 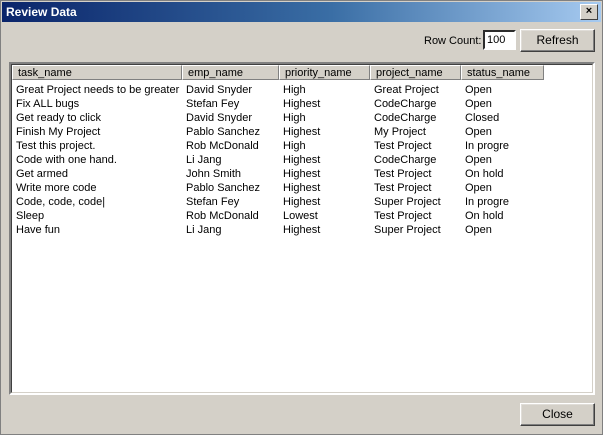 I want to click on table-cell: Sleep, so click(x=97, y=216).